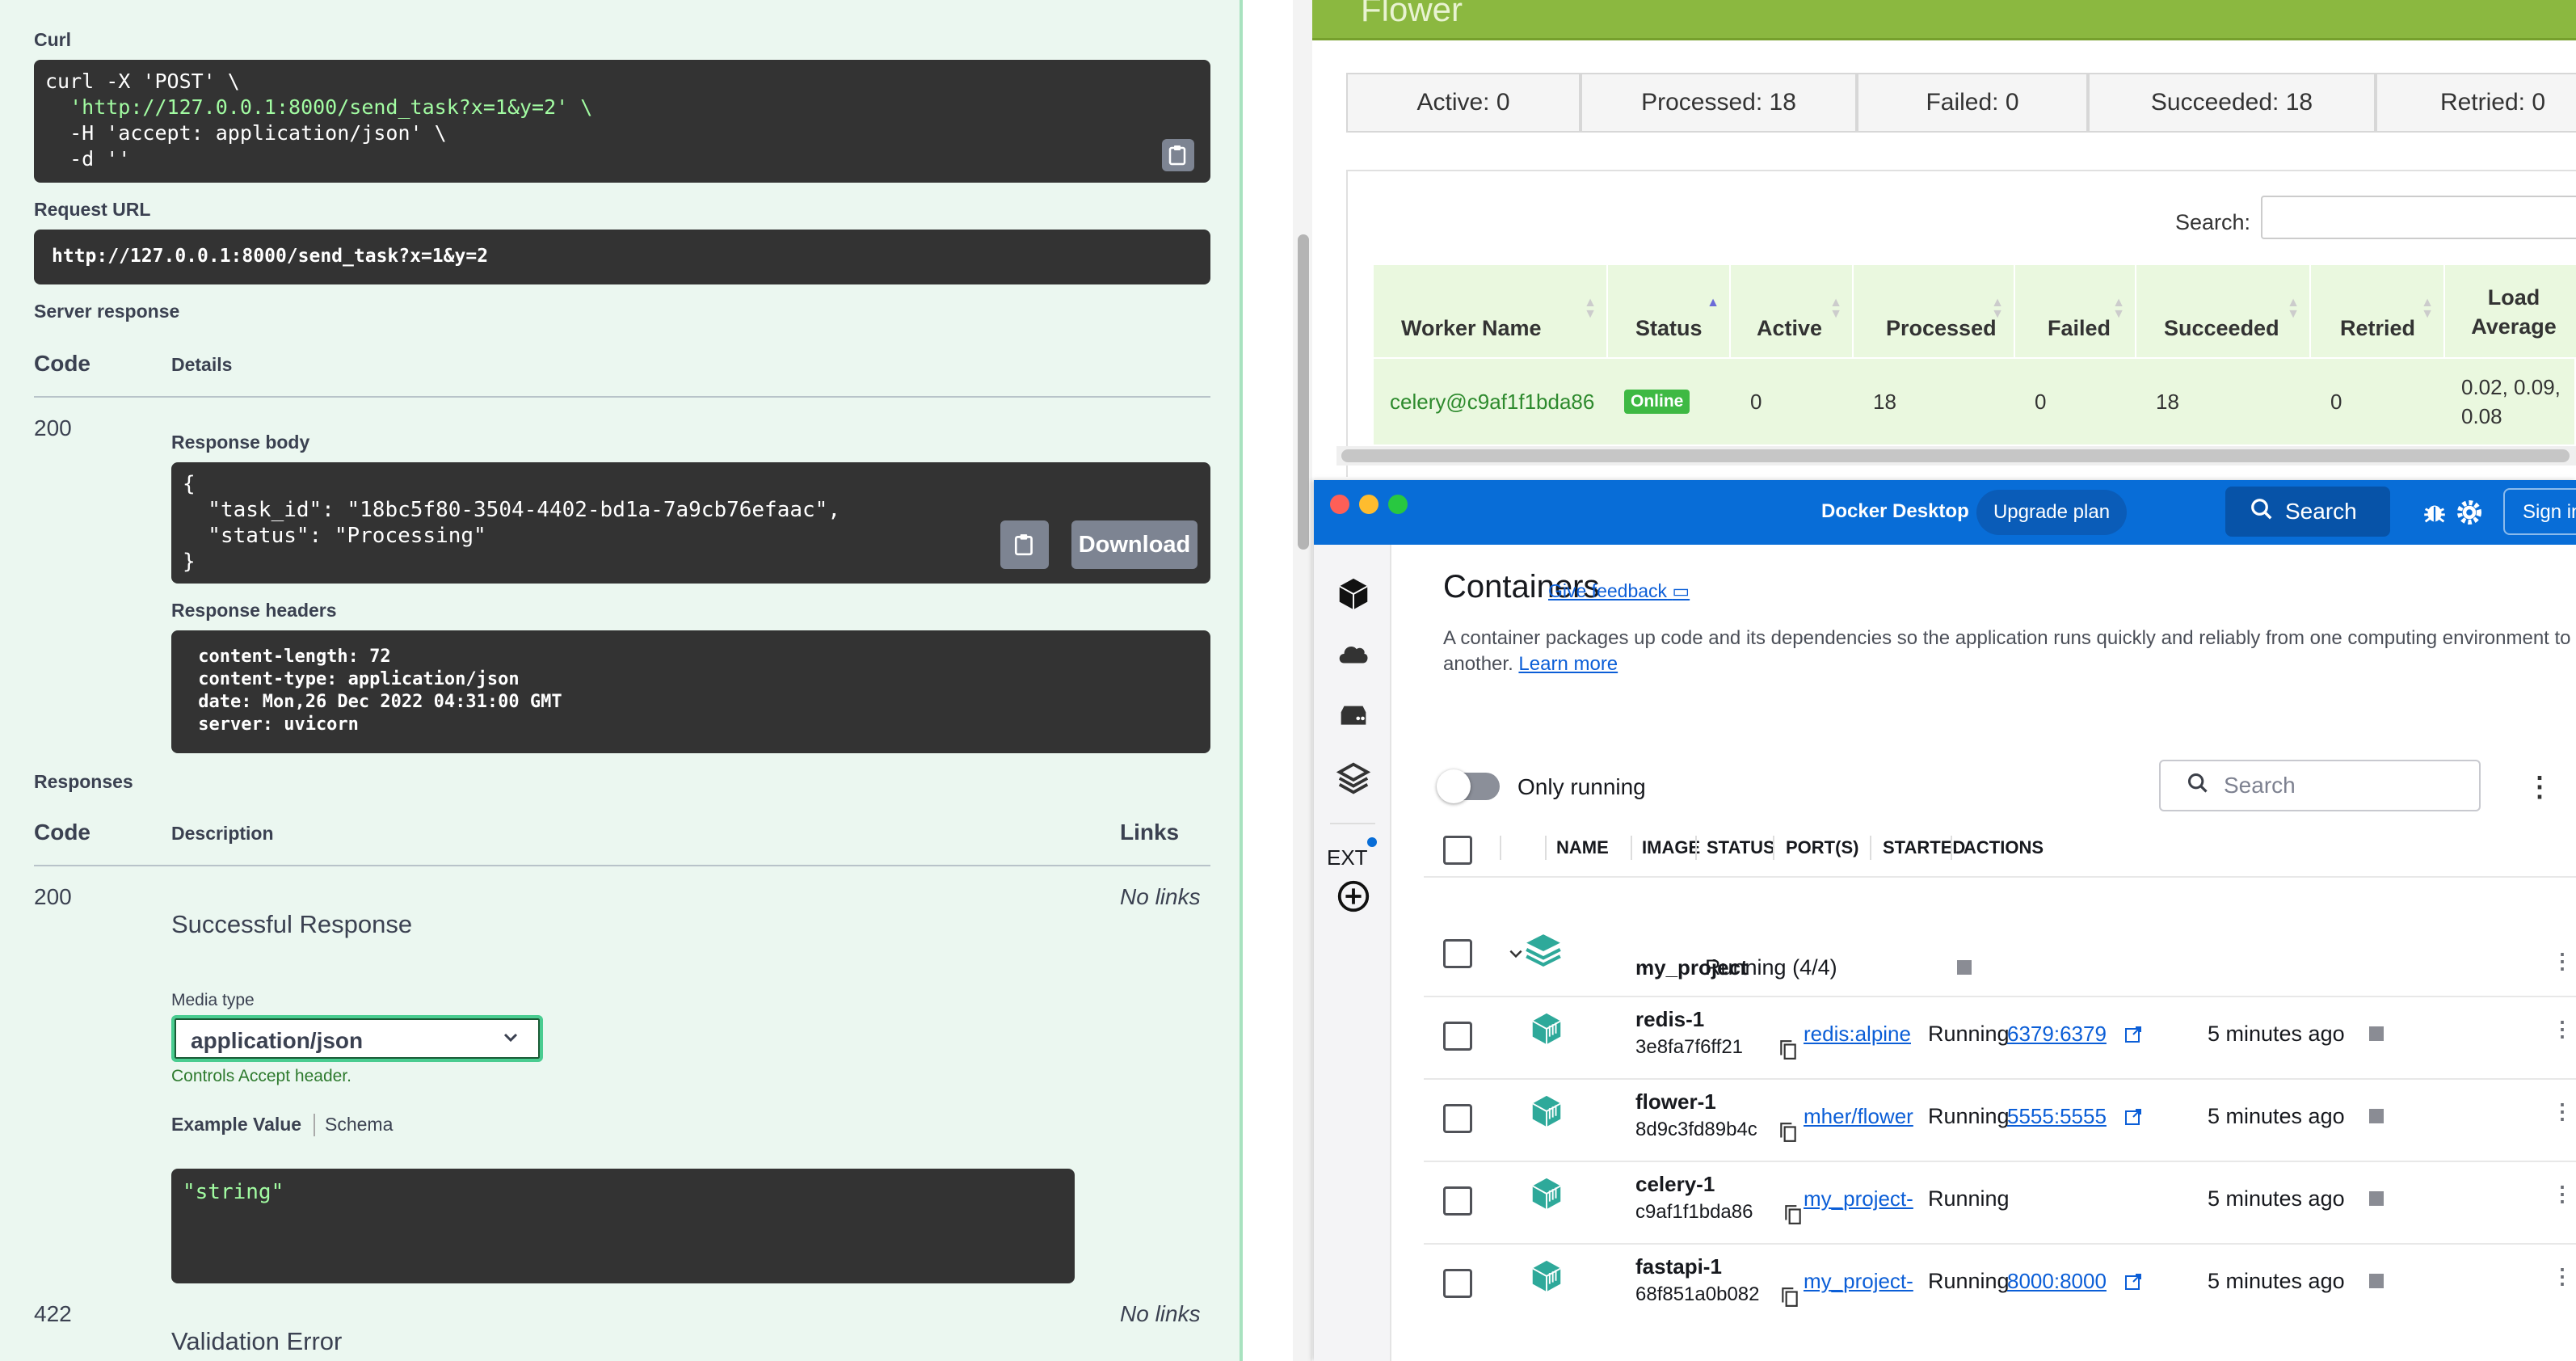  What do you see at coordinates (1862, 1116) in the screenshot?
I see `container-image-link: mher/flower` at bounding box center [1862, 1116].